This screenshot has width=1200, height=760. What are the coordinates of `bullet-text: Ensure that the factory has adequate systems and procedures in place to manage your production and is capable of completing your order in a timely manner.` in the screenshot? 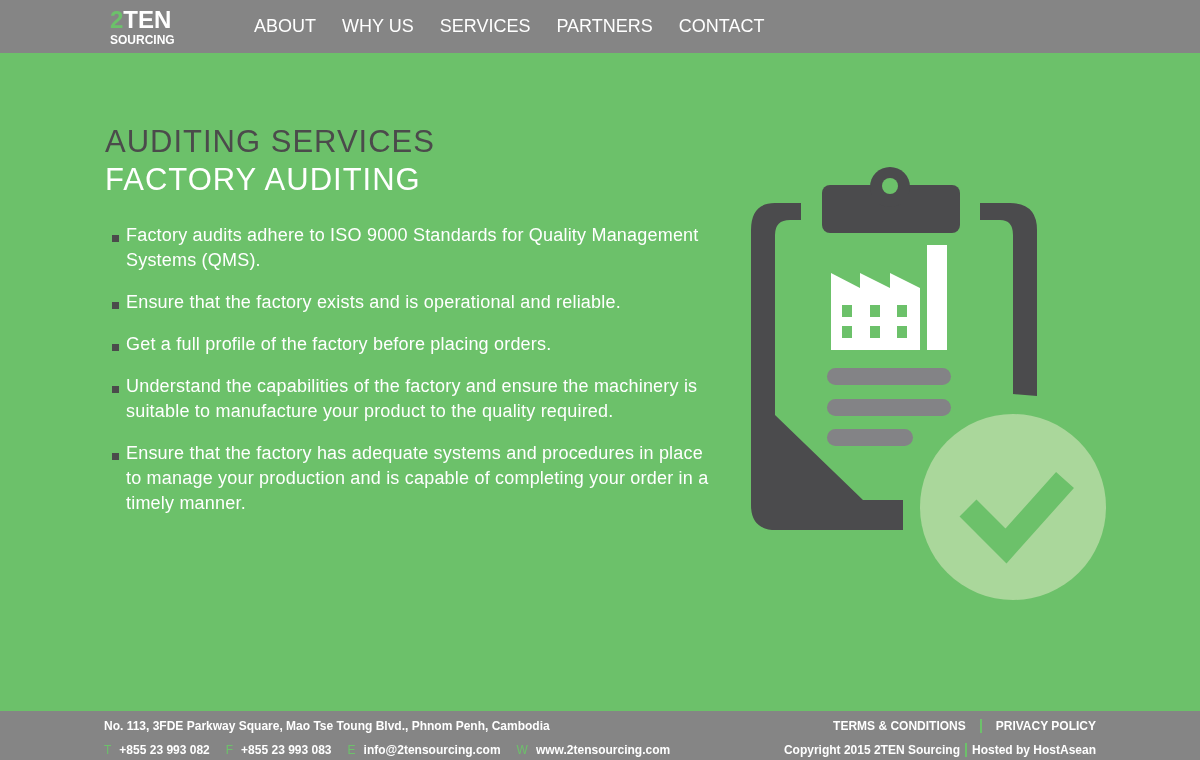 It's located at (418, 478).